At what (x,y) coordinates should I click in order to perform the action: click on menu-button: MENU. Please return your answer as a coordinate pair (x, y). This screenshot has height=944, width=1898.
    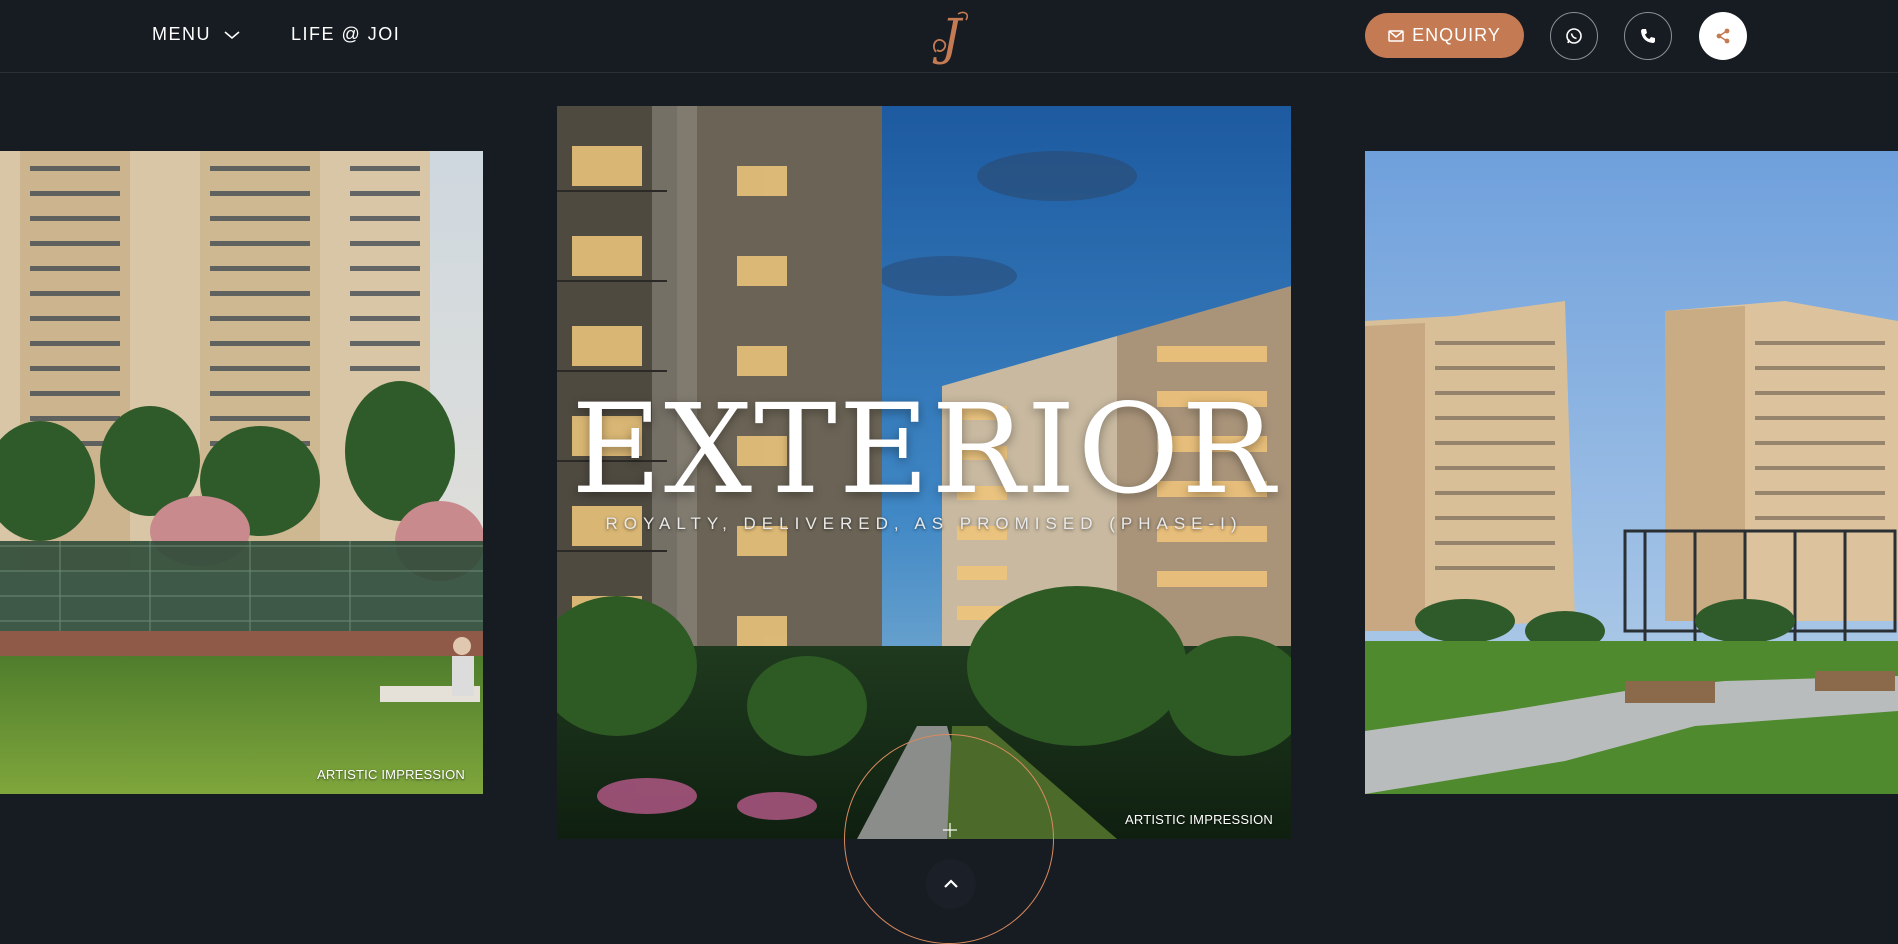
    Looking at the image, I should click on (196, 34).